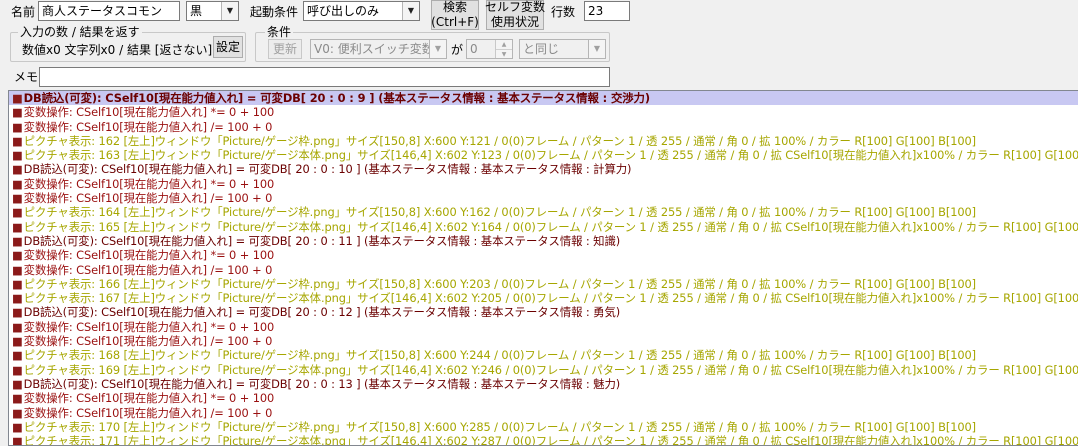 Image resolution: width=1078 pixels, height=446 pixels. Describe the element at coordinates (196, 11) in the screenshot. I see `color-select-value: 黒` at that location.